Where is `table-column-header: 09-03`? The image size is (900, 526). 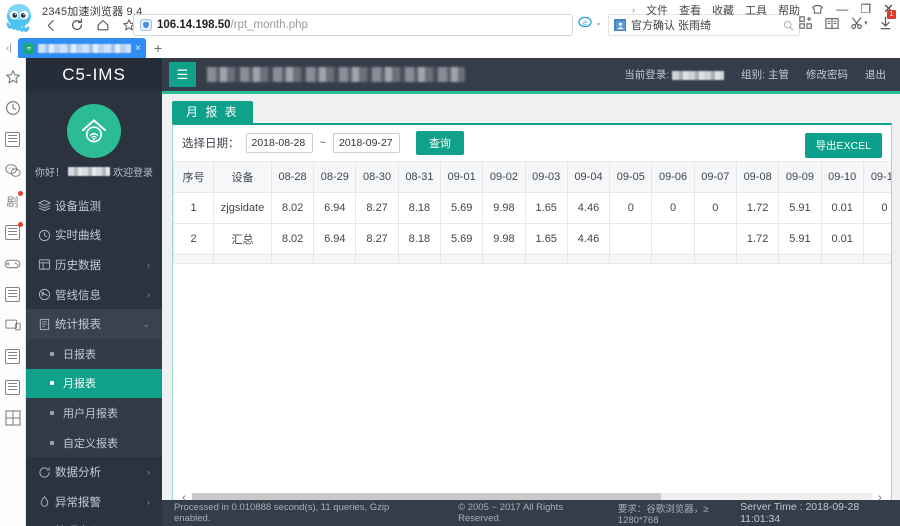
table-column-header: 09-03 is located at coordinates (546, 177).